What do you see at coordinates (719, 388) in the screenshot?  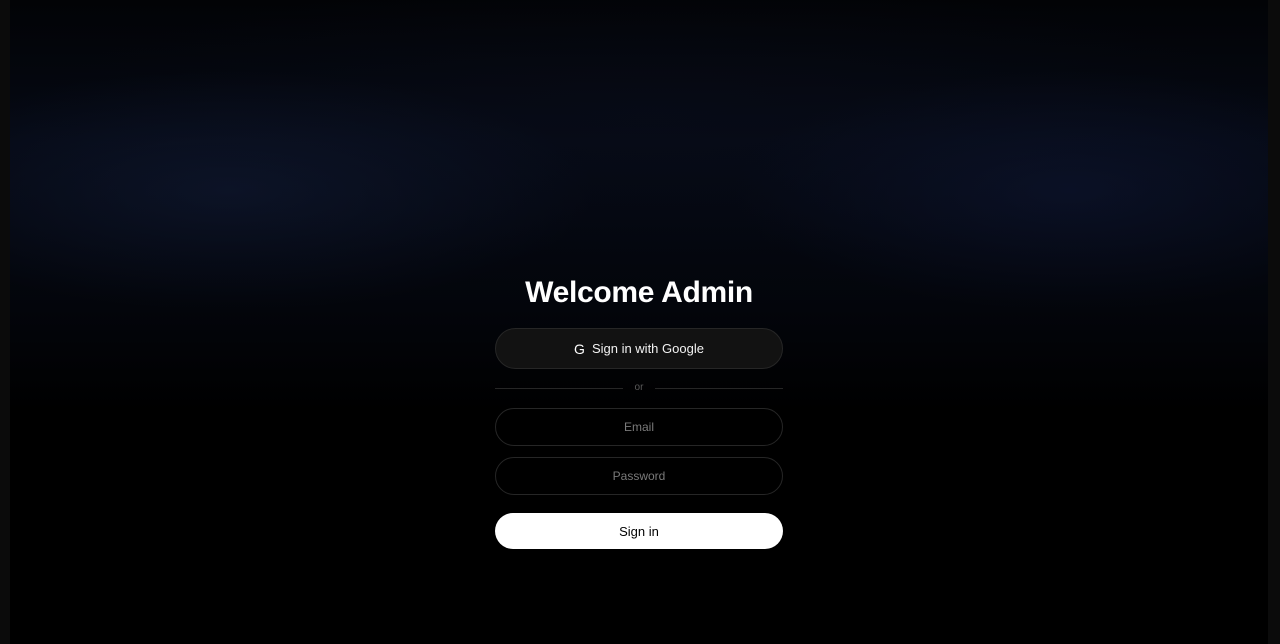 I see `divider-line-right` at bounding box center [719, 388].